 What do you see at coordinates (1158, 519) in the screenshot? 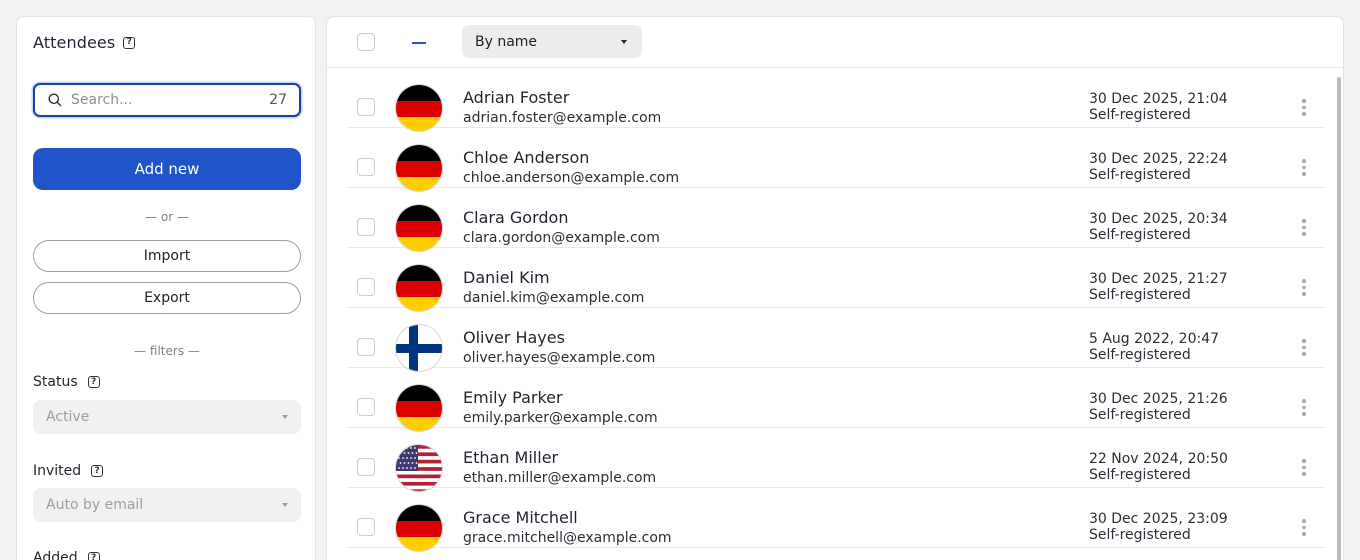
I see `registration-date: 30 Dec 2025, 23:09` at bounding box center [1158, 519].